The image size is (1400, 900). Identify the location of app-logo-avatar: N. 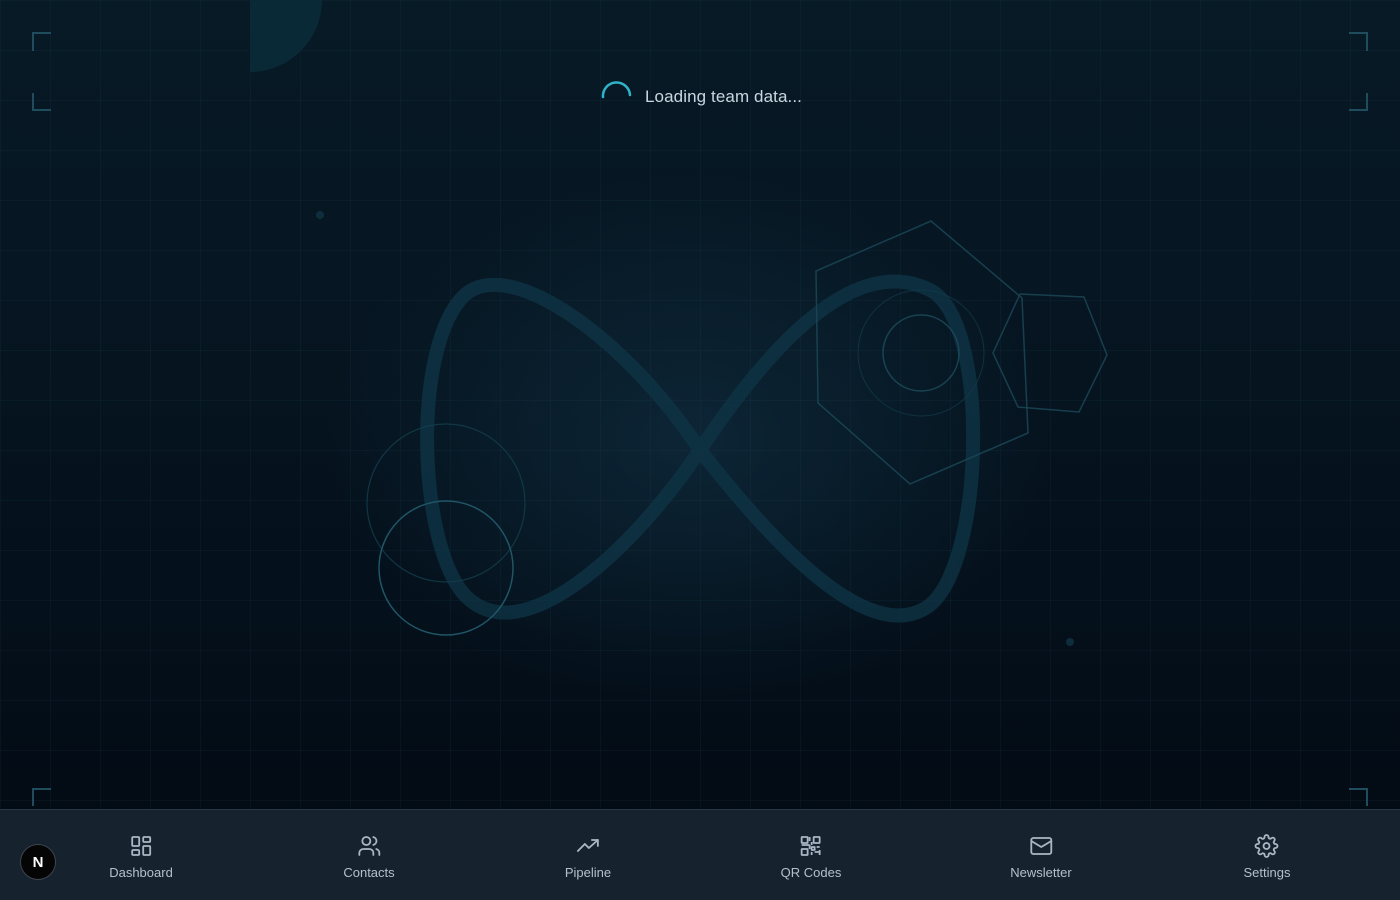
(38, 862).